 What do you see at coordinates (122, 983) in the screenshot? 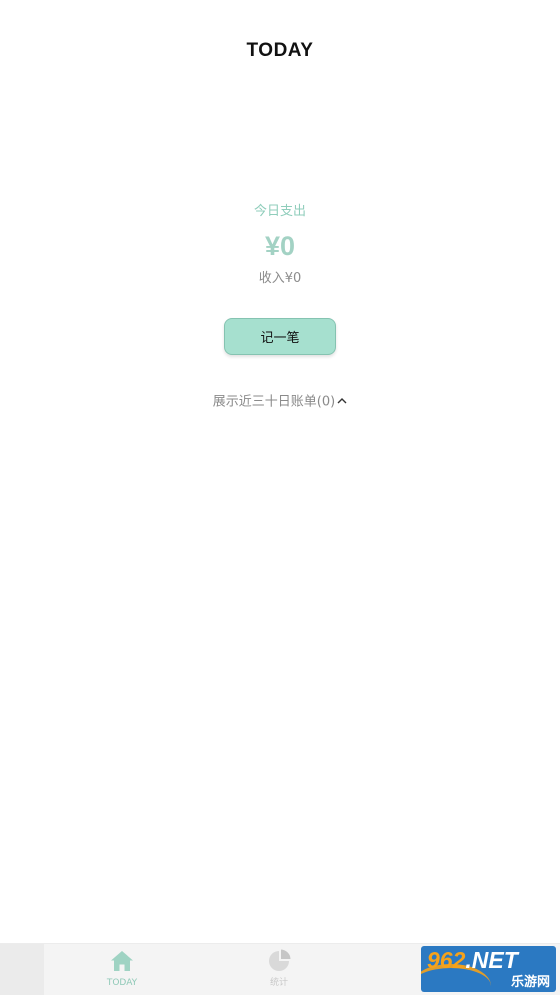
I see `tab-today-label: TODAY` at bounding box center [122, 983].